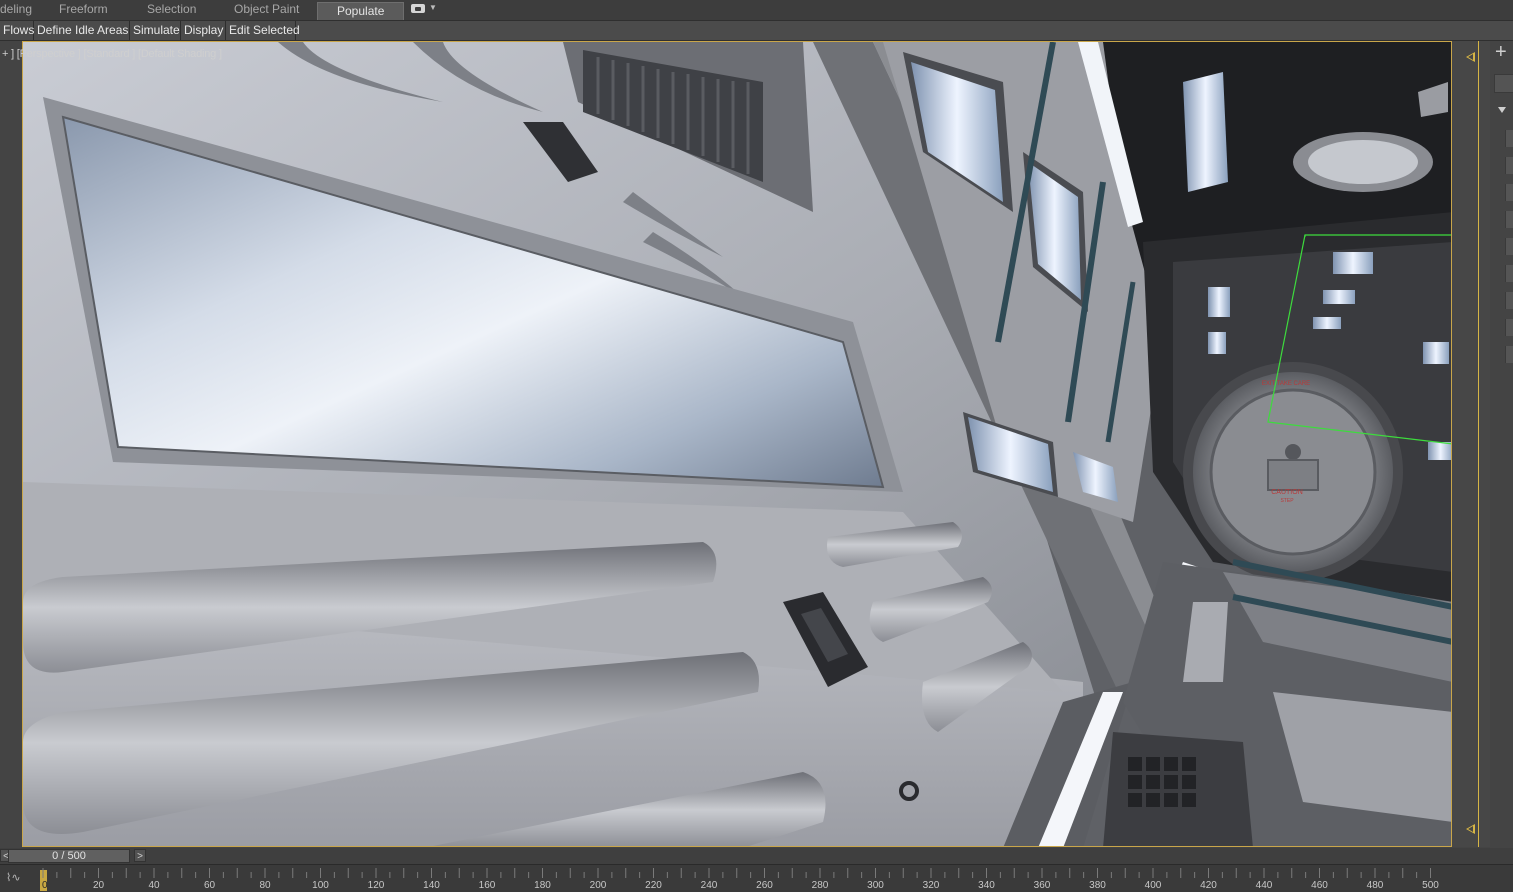 This screenshot has width=1513, height=892. I want to click on tab-populate: Populate, so click(361, 11).